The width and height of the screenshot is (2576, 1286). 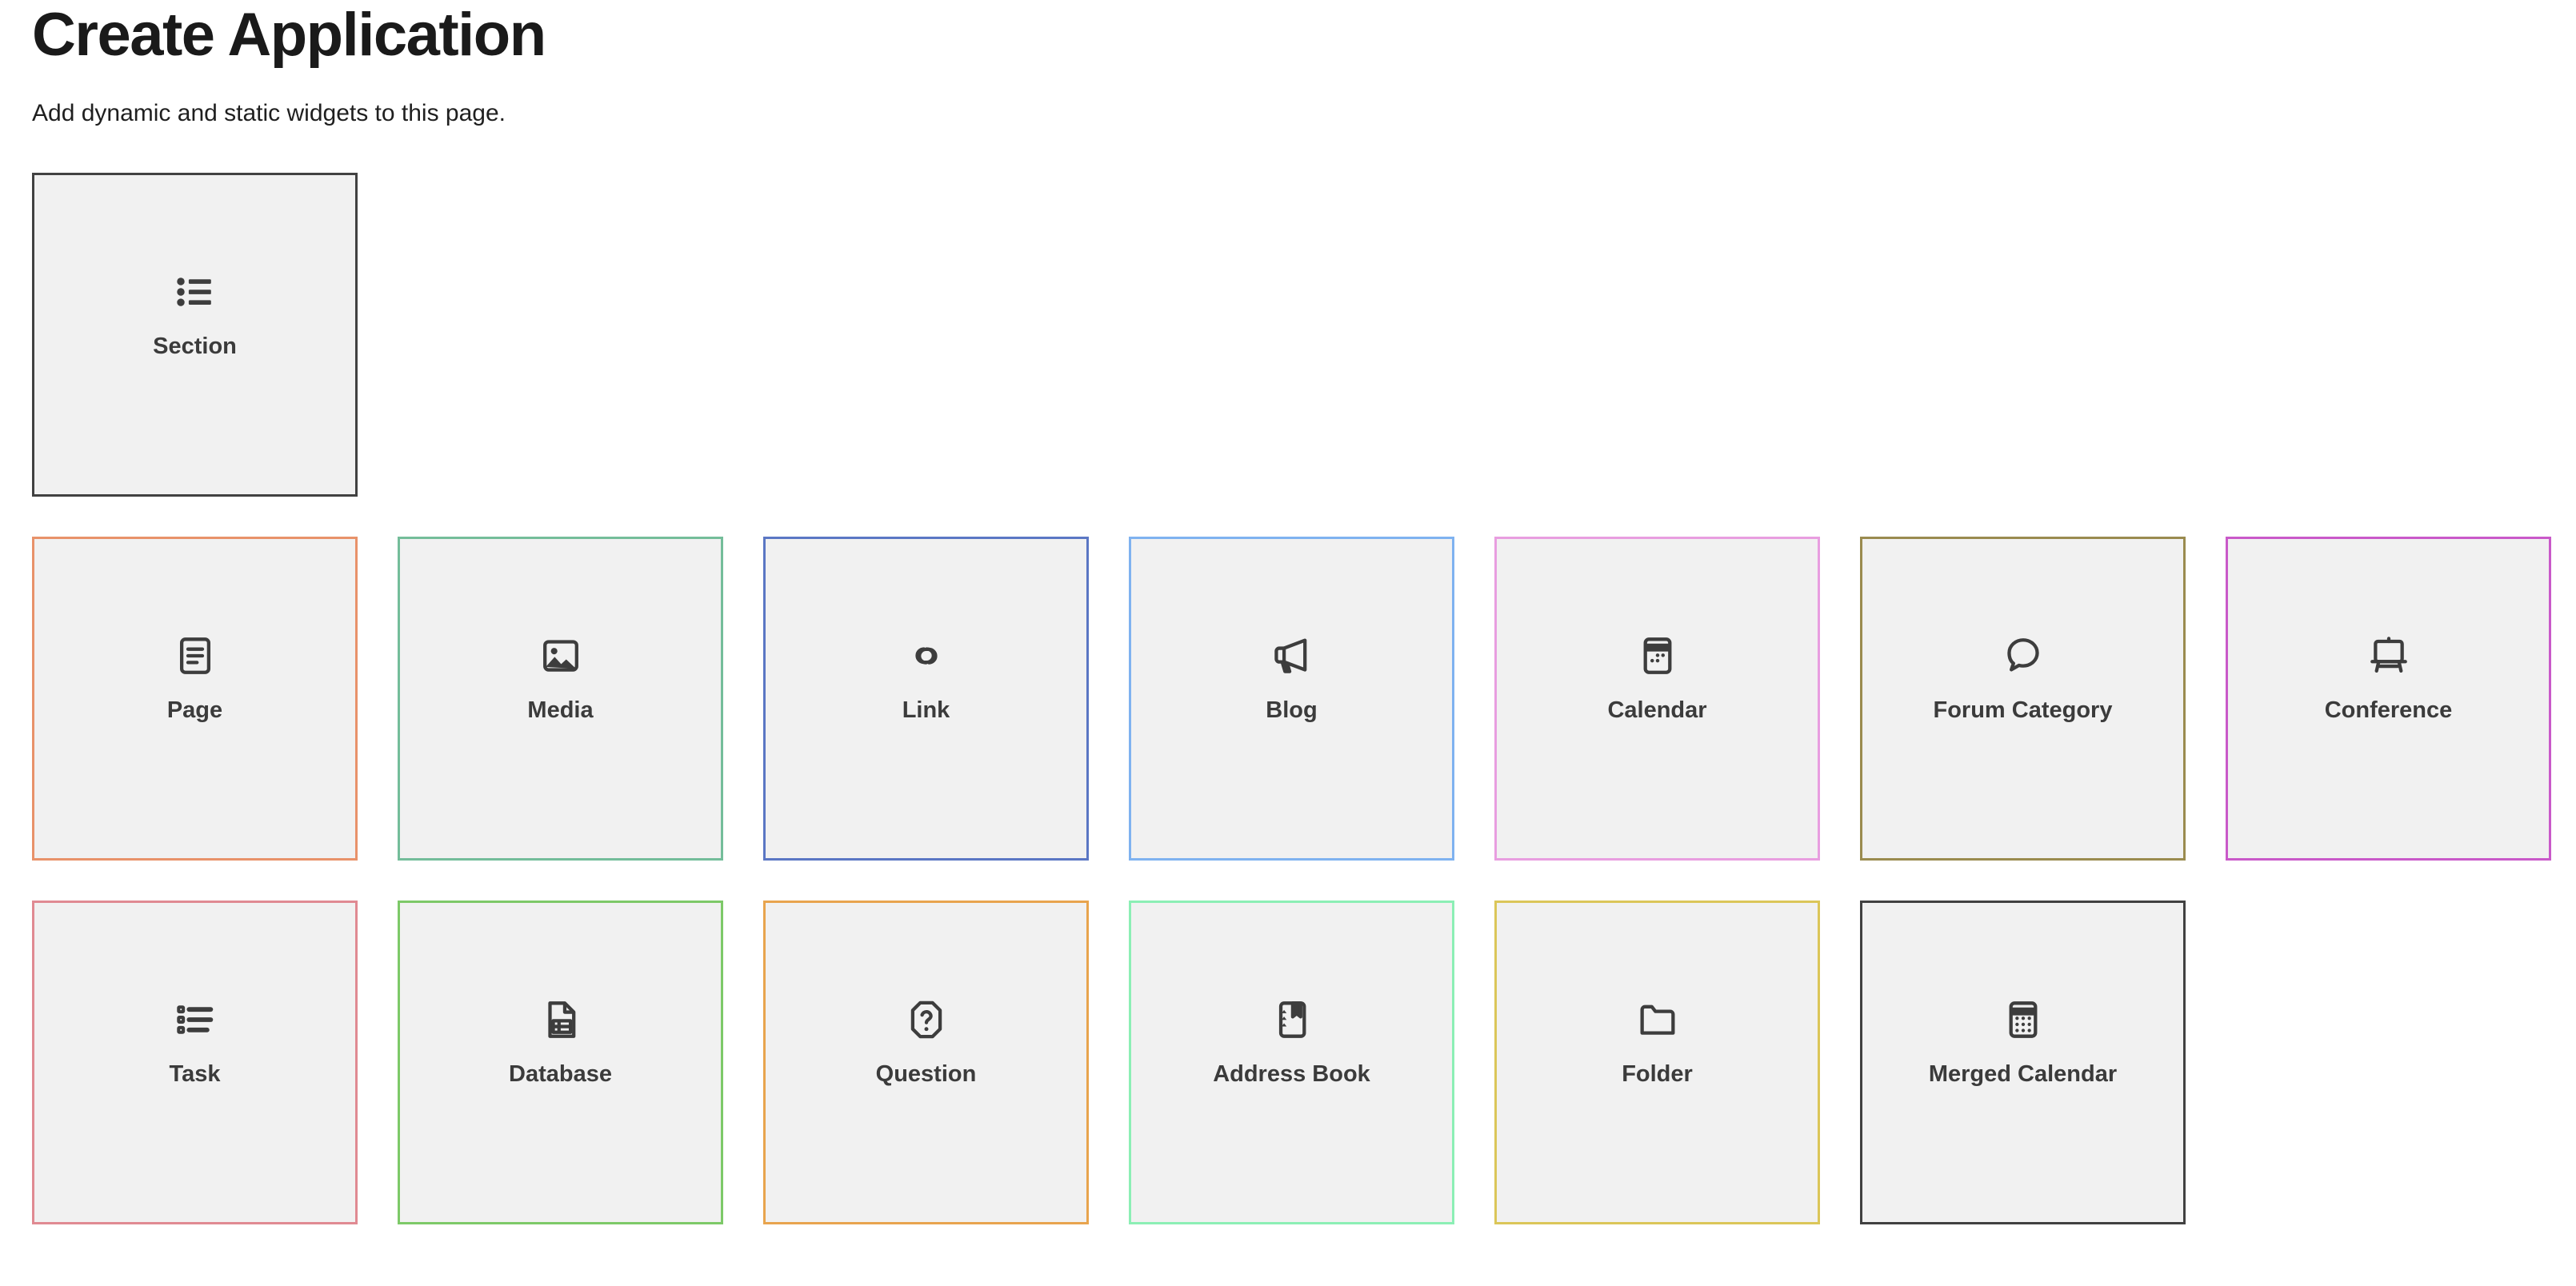 I want to click on widget-card-label: Media, so click(x=560, y=710).